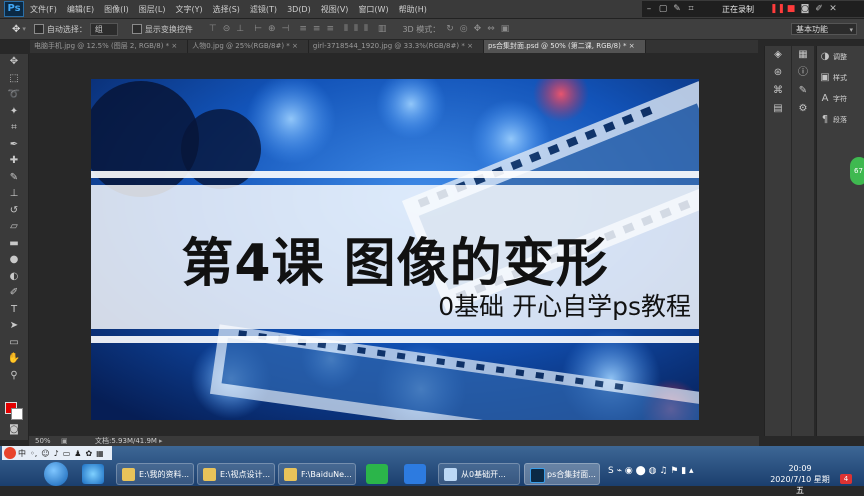 The image size is (864, 496). I want to click on 3d-roll-icon: ◎, so click(464, 29).